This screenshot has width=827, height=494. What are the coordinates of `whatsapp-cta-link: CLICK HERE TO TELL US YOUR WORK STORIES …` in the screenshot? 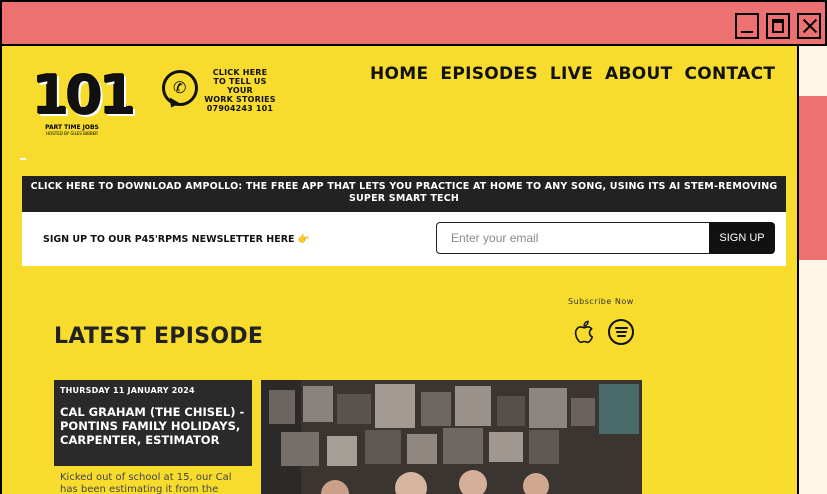 It's located at (240, 90).